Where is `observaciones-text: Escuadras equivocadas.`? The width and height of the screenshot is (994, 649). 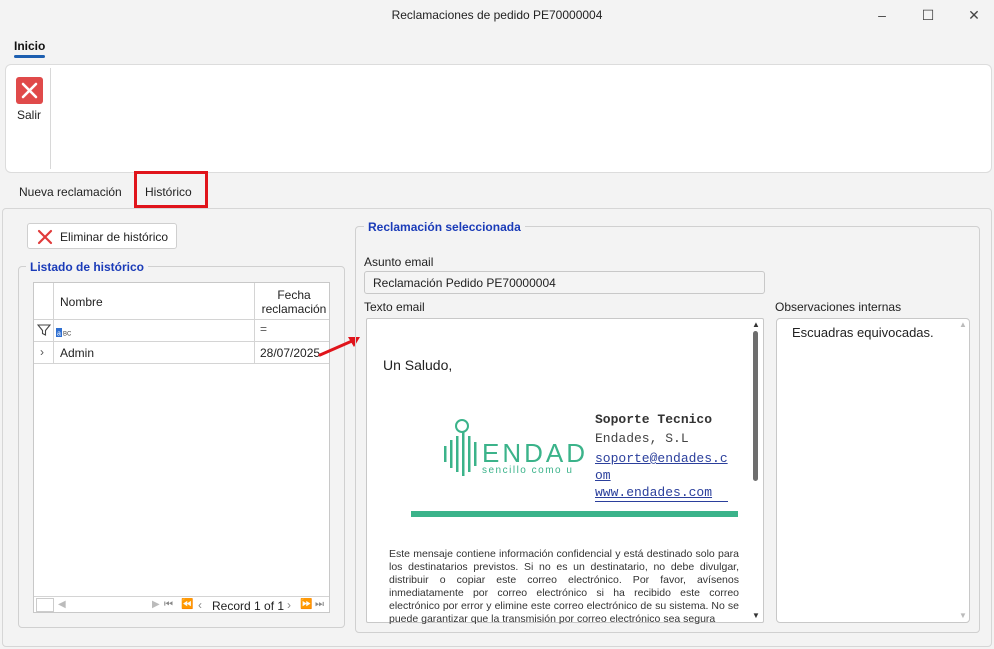 observaciones-text: Escuadras equivocadas. is located at coordinates (863, 332).